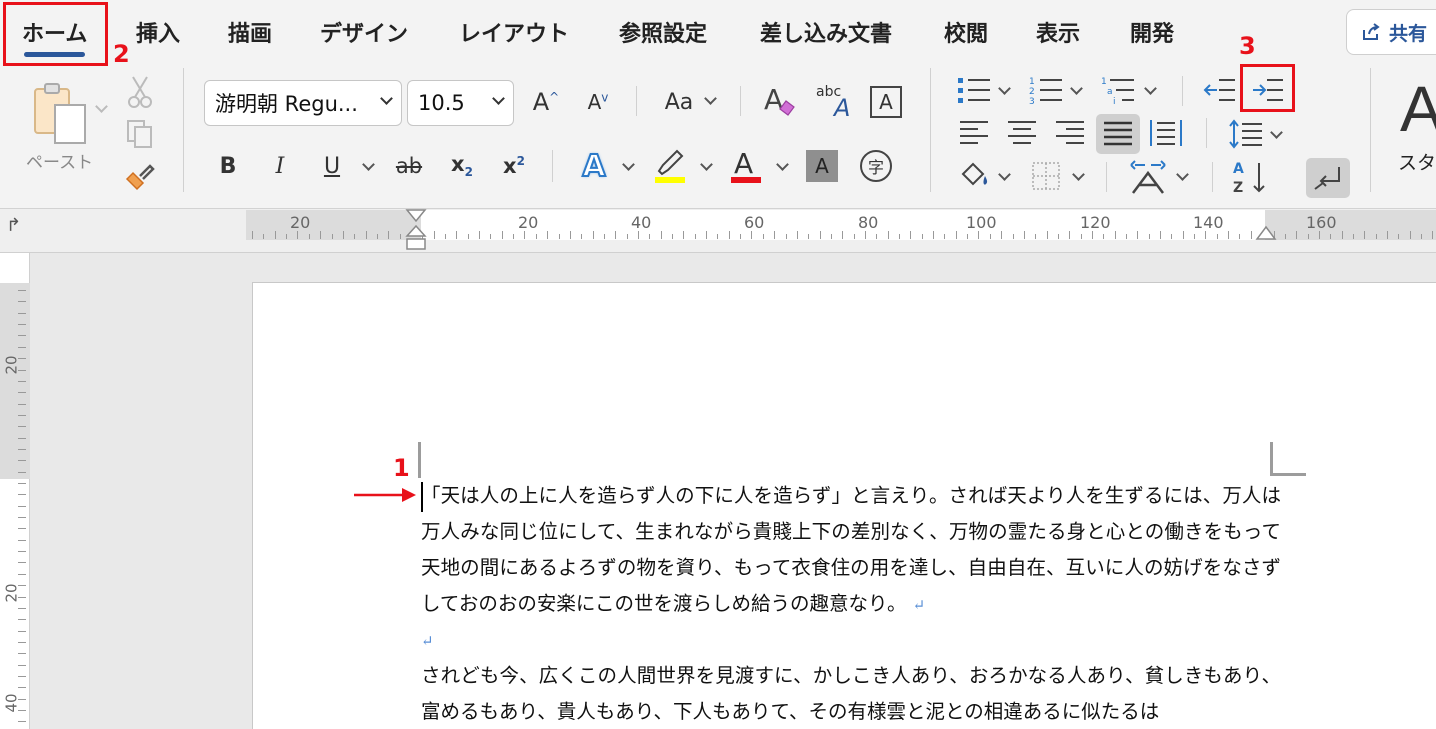 Image resolution: width=1436 pixels, height=729 pixels. Describe the element at coordinates (746, 166) in the screenshot. I see `font-color-button: A` at that location.